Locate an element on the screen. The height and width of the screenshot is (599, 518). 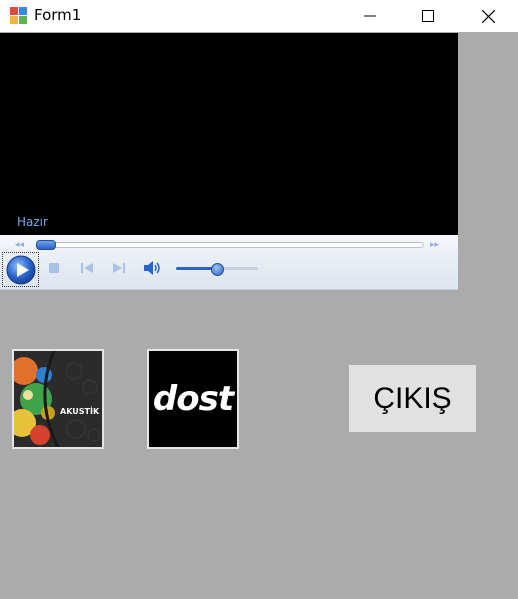
maximize-icon is located at coordinates (428, 16).